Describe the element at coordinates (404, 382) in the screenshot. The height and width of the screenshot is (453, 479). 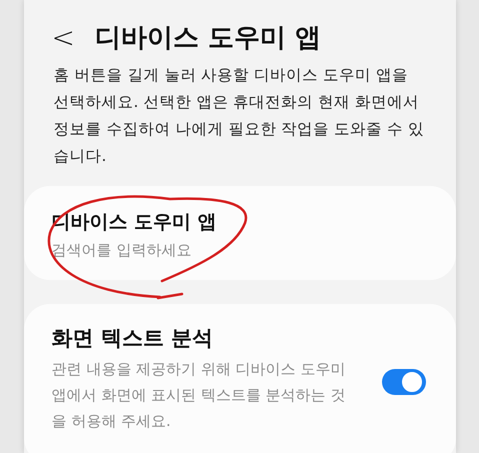
I see `toggle-switch` at that location.